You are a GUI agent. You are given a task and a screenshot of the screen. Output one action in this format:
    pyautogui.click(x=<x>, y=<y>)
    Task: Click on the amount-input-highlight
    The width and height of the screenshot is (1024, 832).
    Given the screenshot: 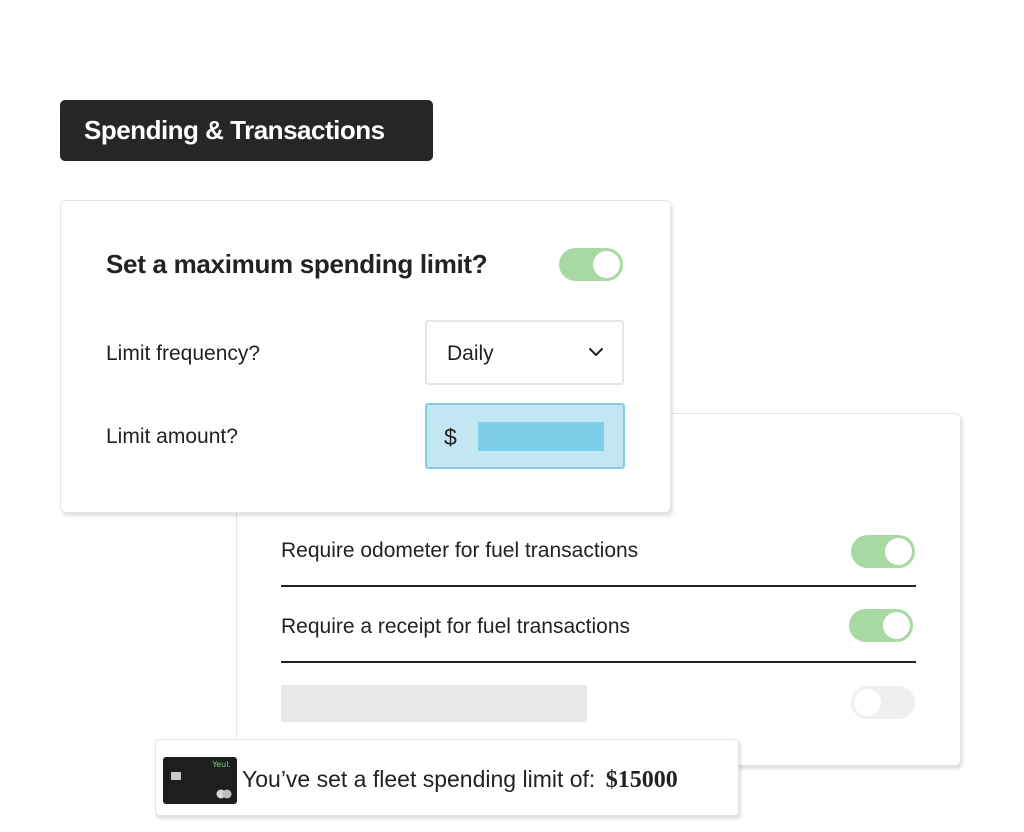 What is the action you would take?
    pyautogui.click(x=541, y=436)
    